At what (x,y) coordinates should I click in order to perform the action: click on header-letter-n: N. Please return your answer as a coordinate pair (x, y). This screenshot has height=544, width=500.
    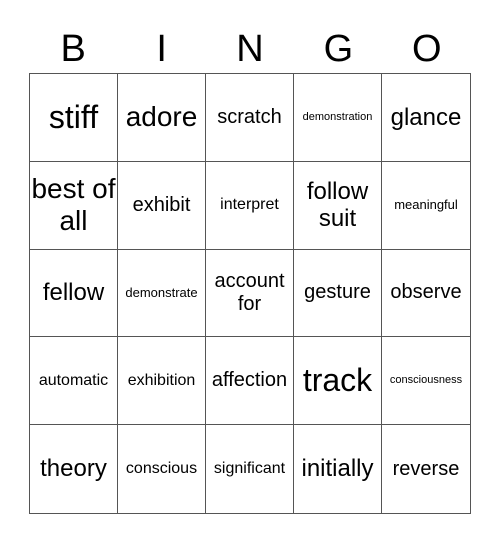
    Looking at the image, I should click on (250, 49).